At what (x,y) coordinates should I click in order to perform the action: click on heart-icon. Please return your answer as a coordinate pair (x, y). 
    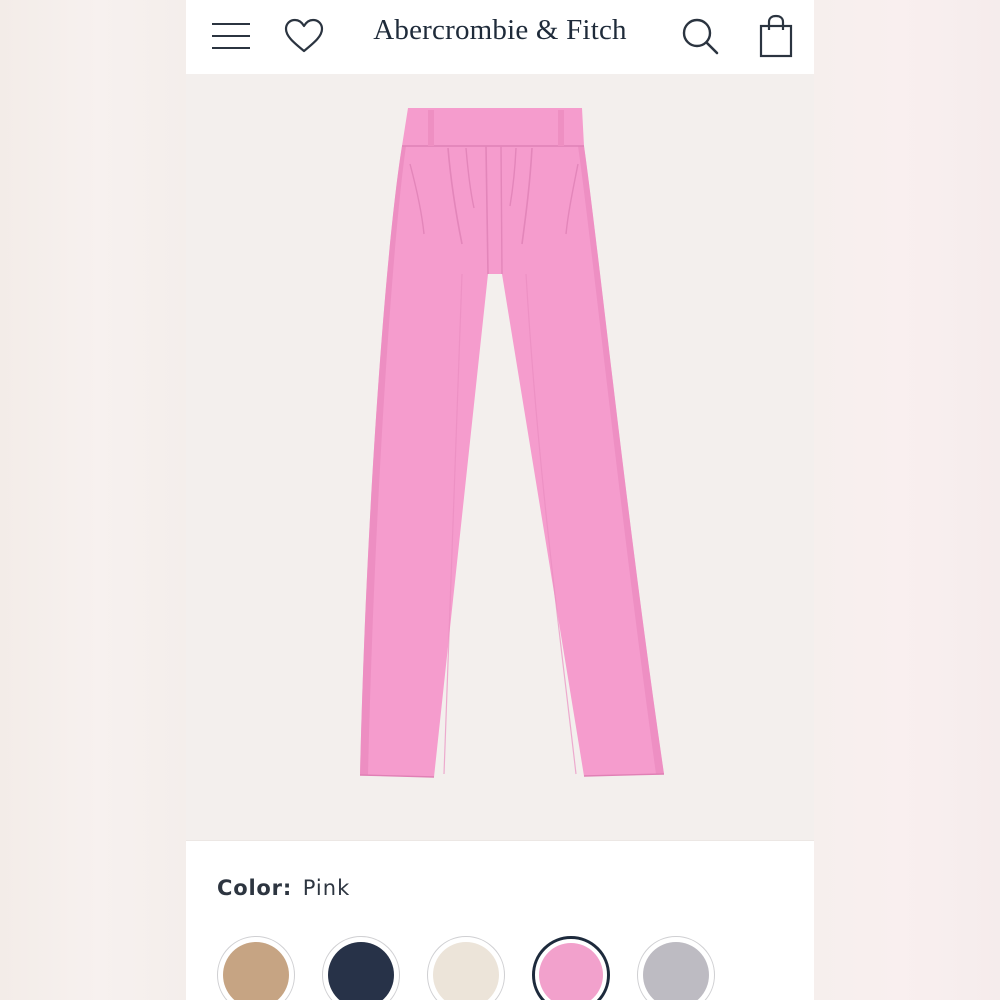
    Looking at the image, I should click on (304, 37).